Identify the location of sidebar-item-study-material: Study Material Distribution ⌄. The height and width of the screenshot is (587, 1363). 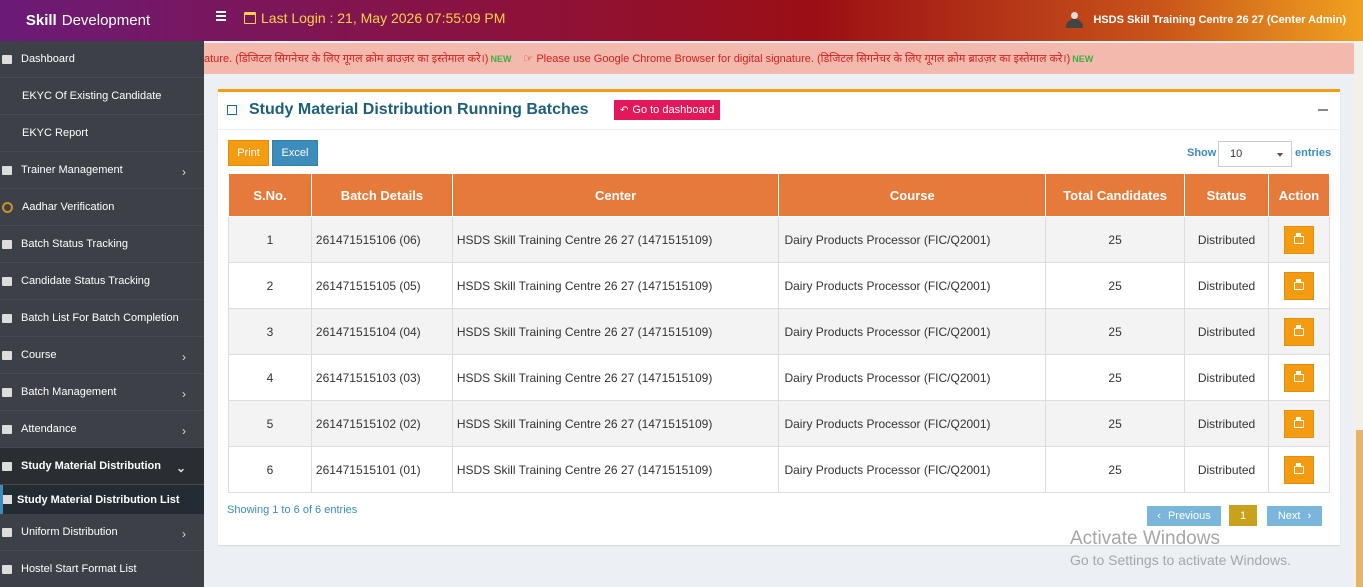
(102, 466).